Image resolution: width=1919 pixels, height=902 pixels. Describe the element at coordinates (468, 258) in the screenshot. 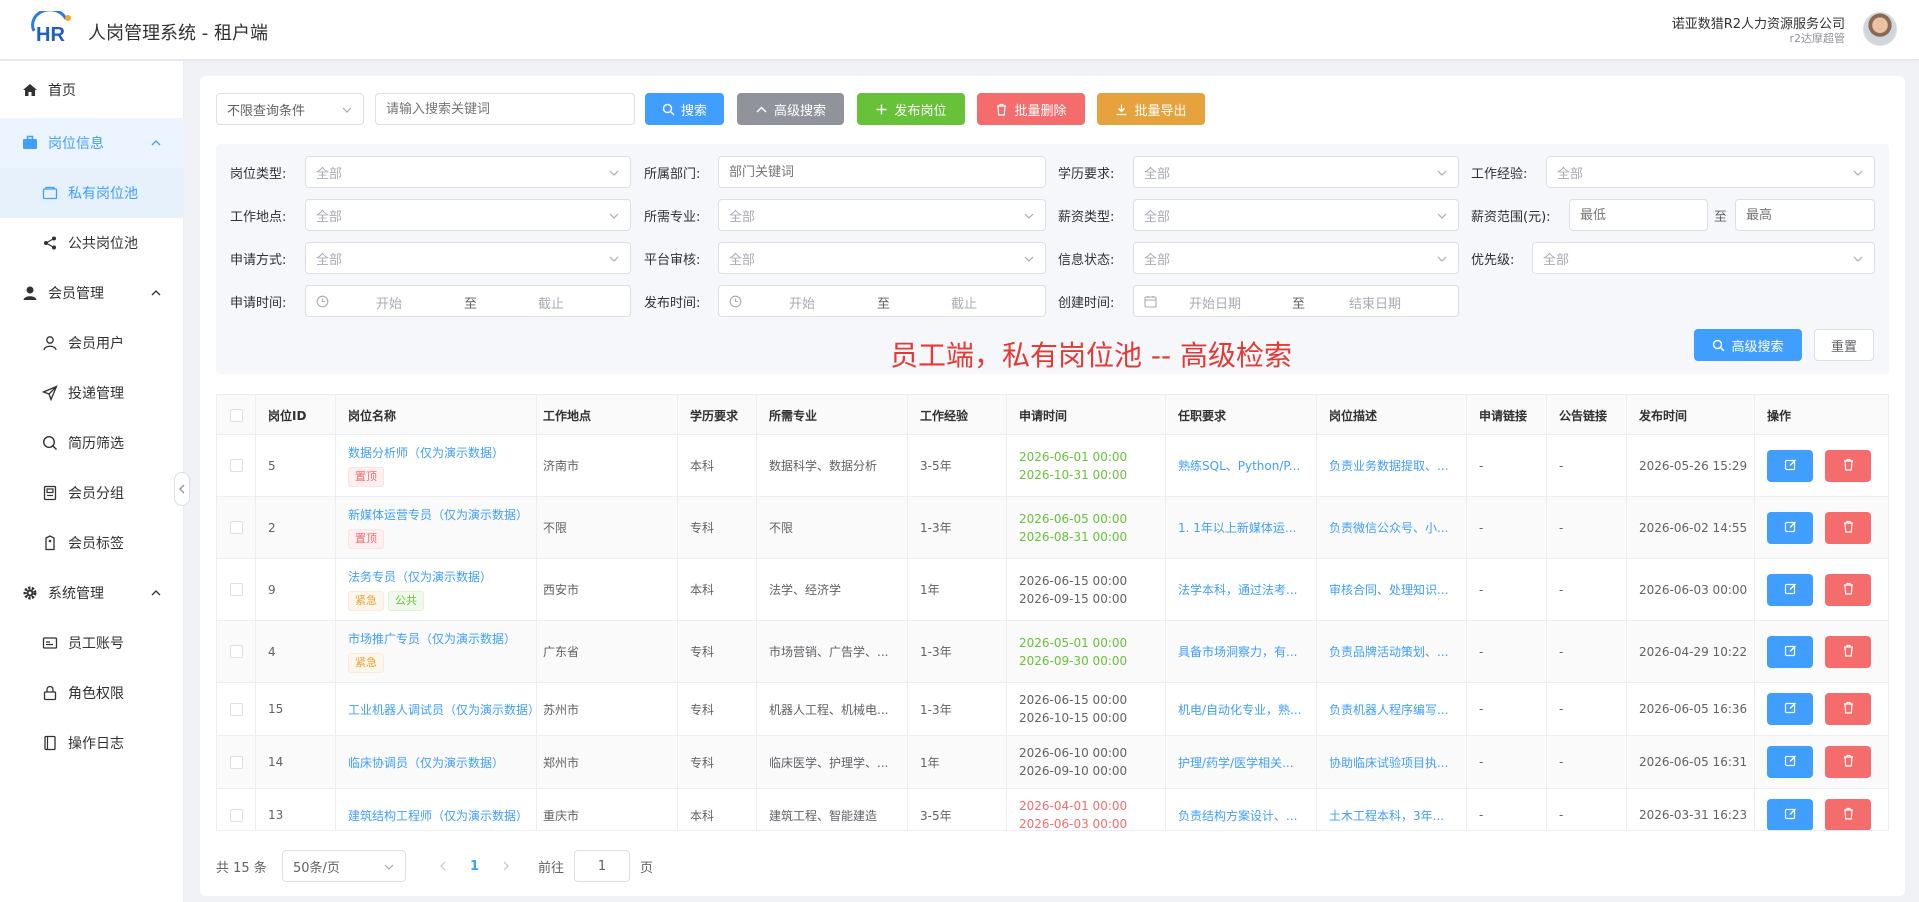

I see `apply-method-select: 全部` at that location.